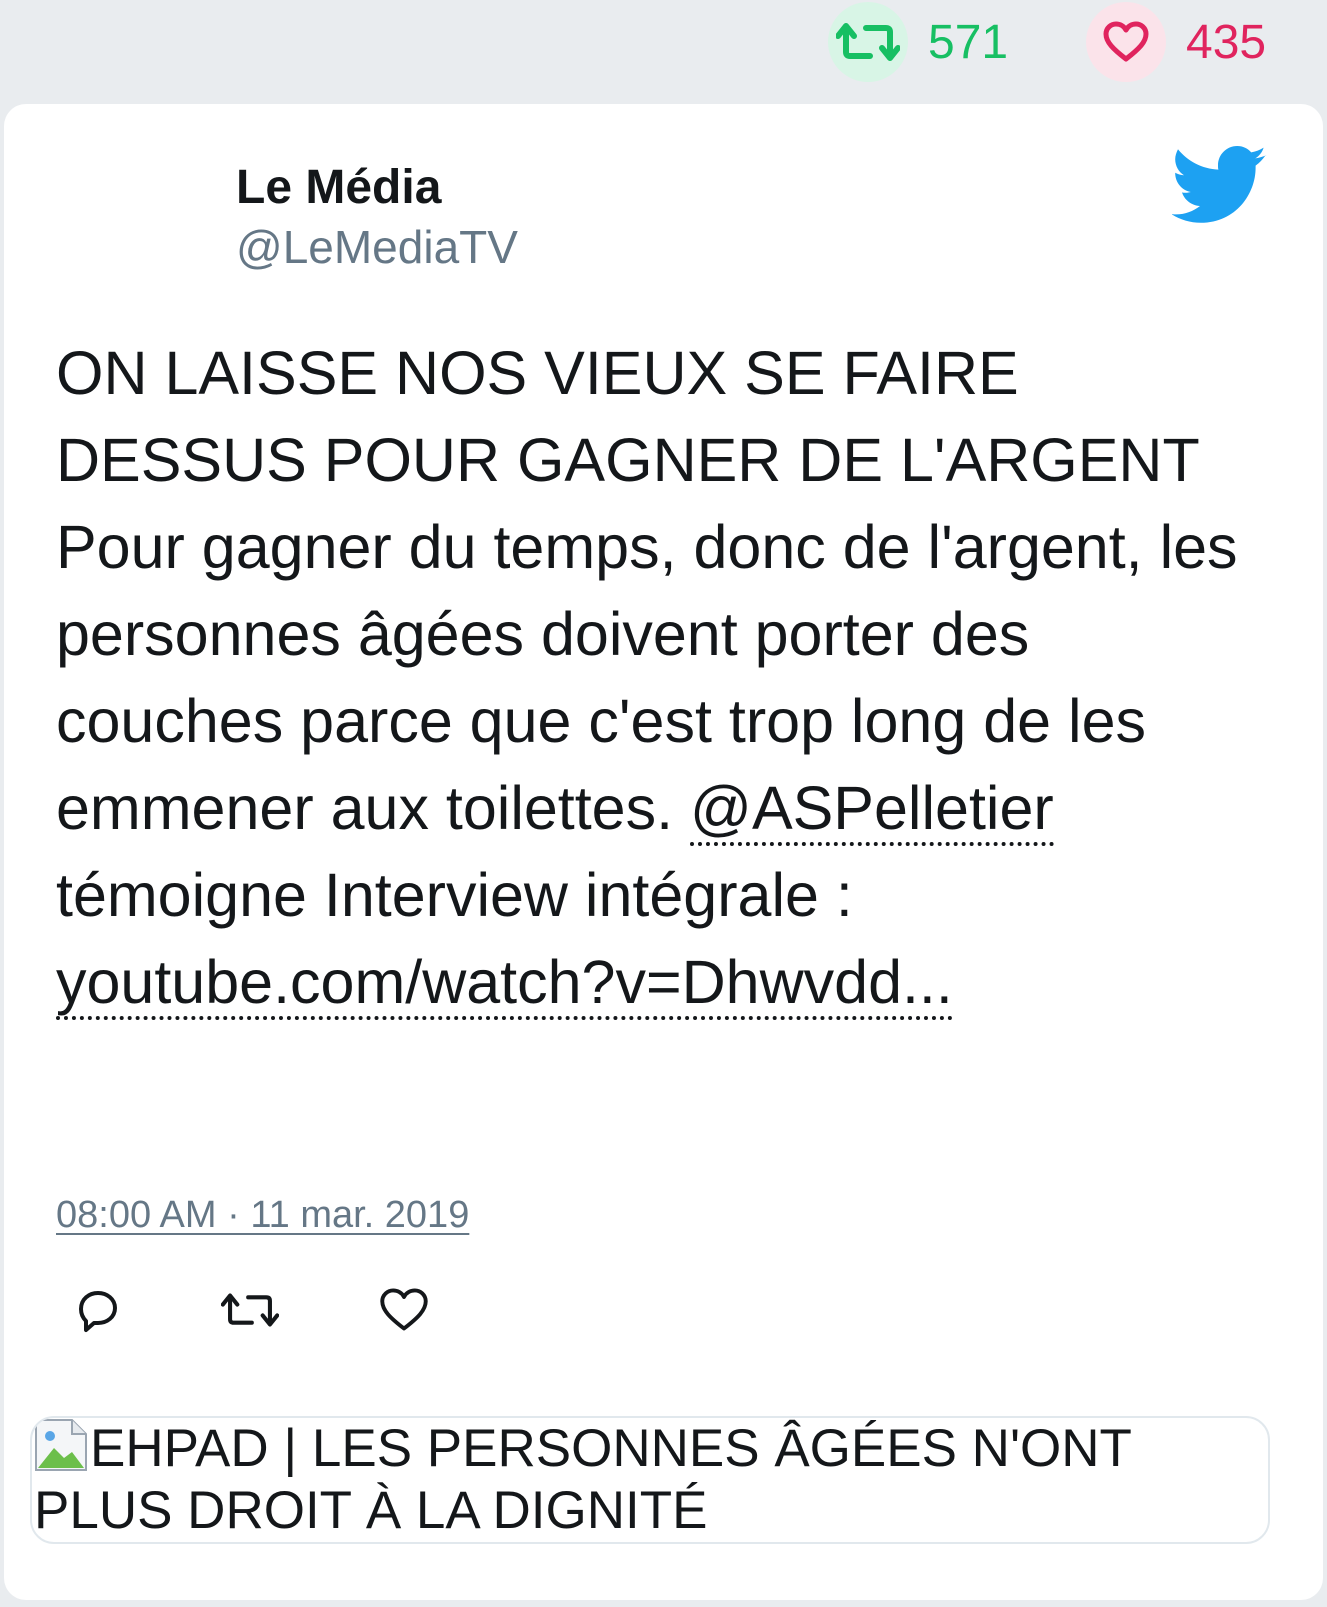 The image size is (1327, 1607). I want to click on retweet-count: 571, so click(968, 42).